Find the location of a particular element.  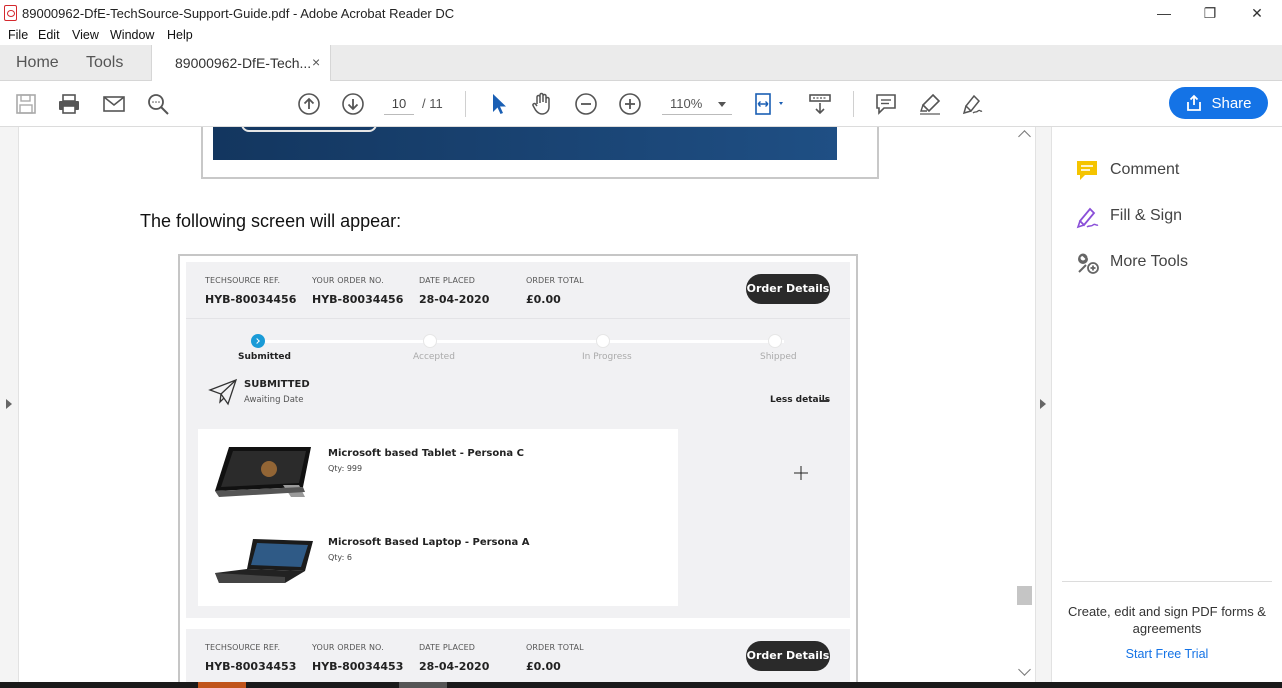

tab-document: 89000962-DfE-Tech... × is located at coordinates (241, 63).